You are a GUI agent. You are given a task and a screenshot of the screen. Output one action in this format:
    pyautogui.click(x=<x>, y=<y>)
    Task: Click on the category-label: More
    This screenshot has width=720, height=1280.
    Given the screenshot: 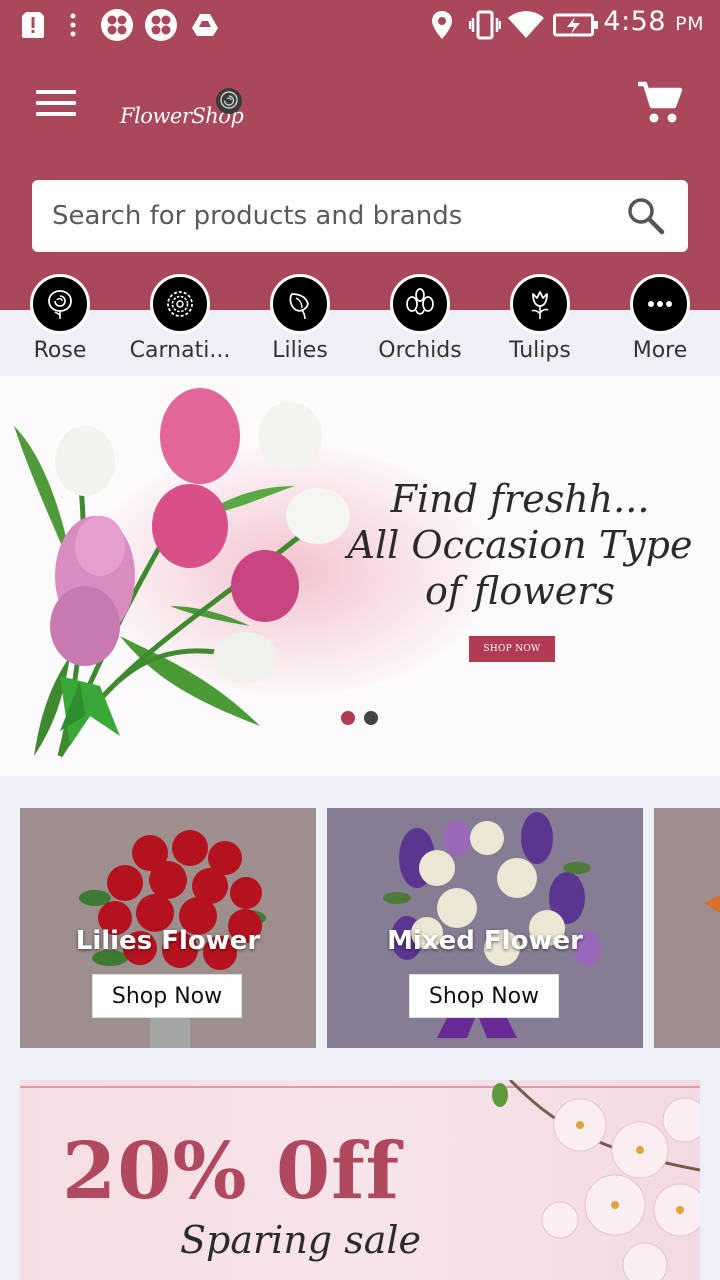 What is the action you would take?
    pyautogui.click(x=660, y=350)
    